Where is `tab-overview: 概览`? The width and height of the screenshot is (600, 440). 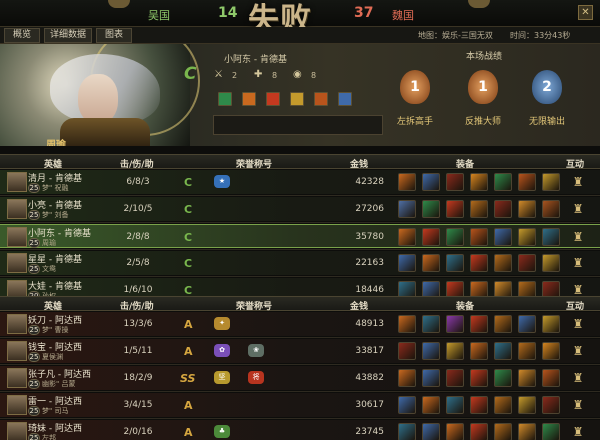
tab-overview: 概览 is located at coordinates (22, 35).